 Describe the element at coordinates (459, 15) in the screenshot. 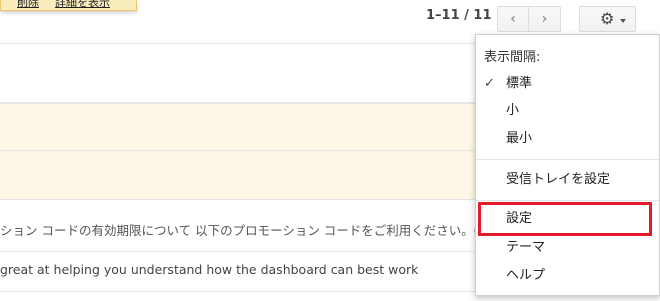

I see `pagination-count: 1–11 / 11` at that location.